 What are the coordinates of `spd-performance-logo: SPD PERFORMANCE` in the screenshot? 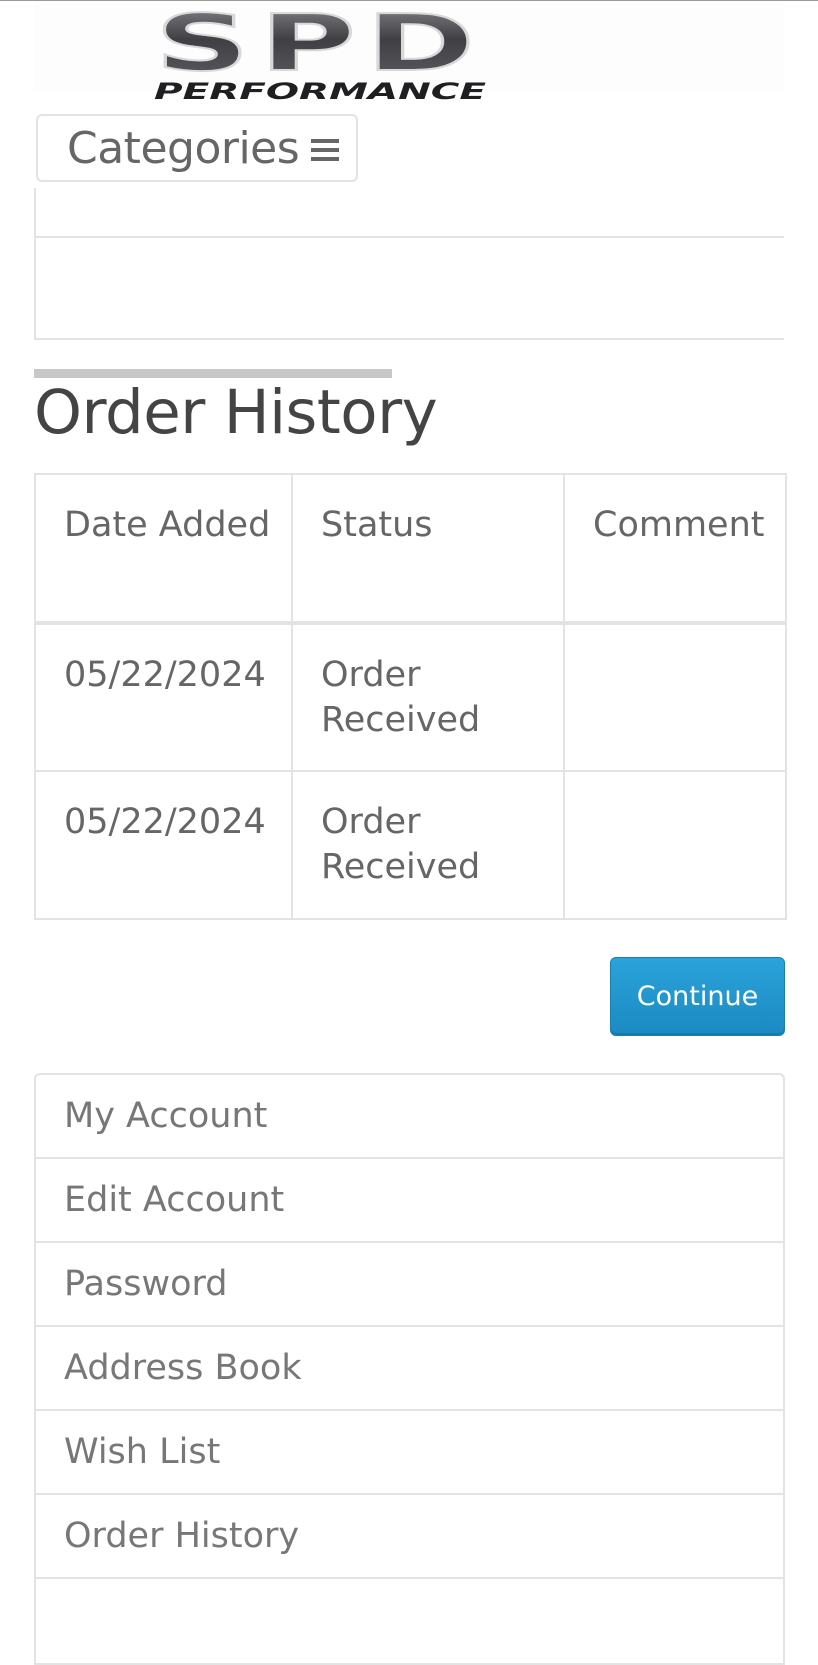 It's located at (320, 54).